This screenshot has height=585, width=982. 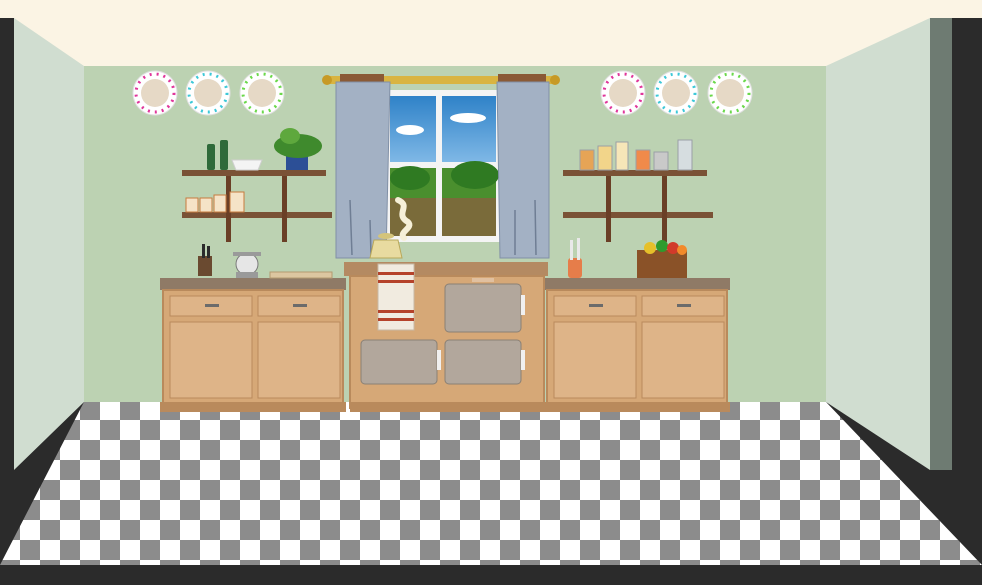 I want to click on right-wall, so click(x=878, y=244).